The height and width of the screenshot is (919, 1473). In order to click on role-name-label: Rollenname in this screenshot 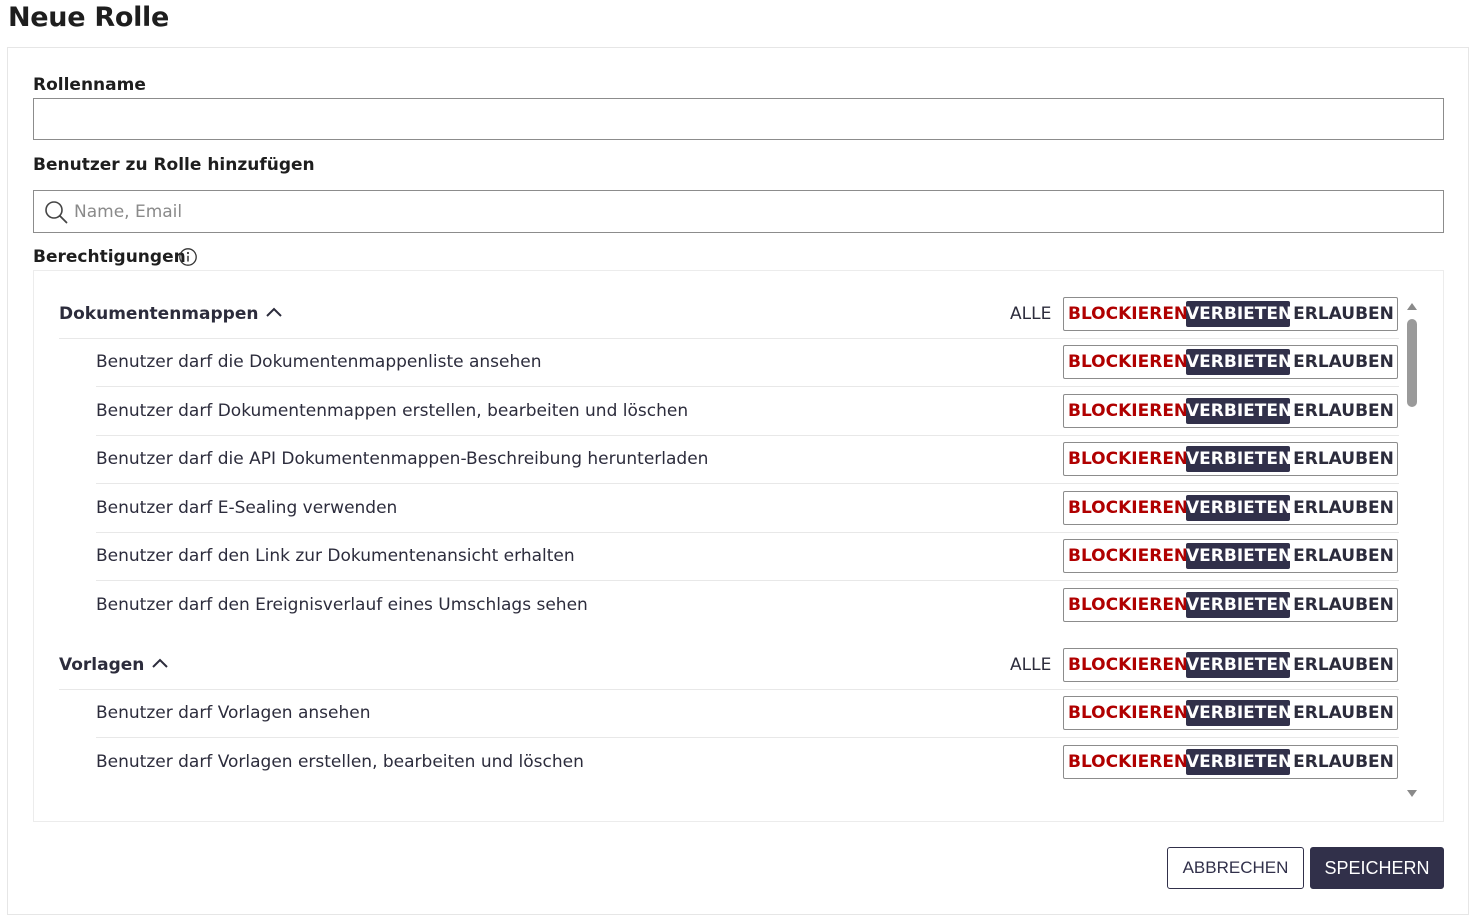, I will do `click(89, 85)`.